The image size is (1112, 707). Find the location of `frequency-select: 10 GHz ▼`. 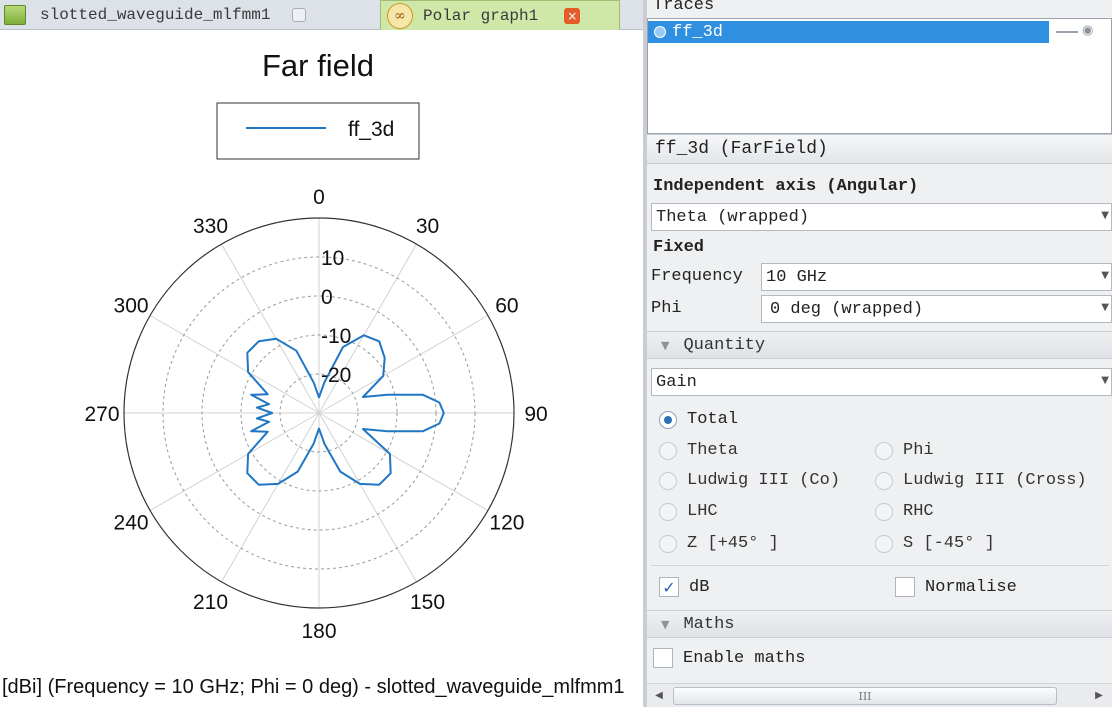

frequency-select: 10 GHz ▼ is located at coordinates (936, 277).